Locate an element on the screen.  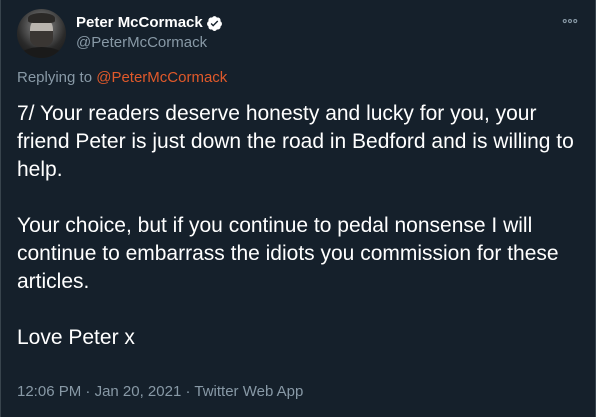
tweet-header: Peter McCormack @PeterMcCormack is located at coordinates (120, 33).